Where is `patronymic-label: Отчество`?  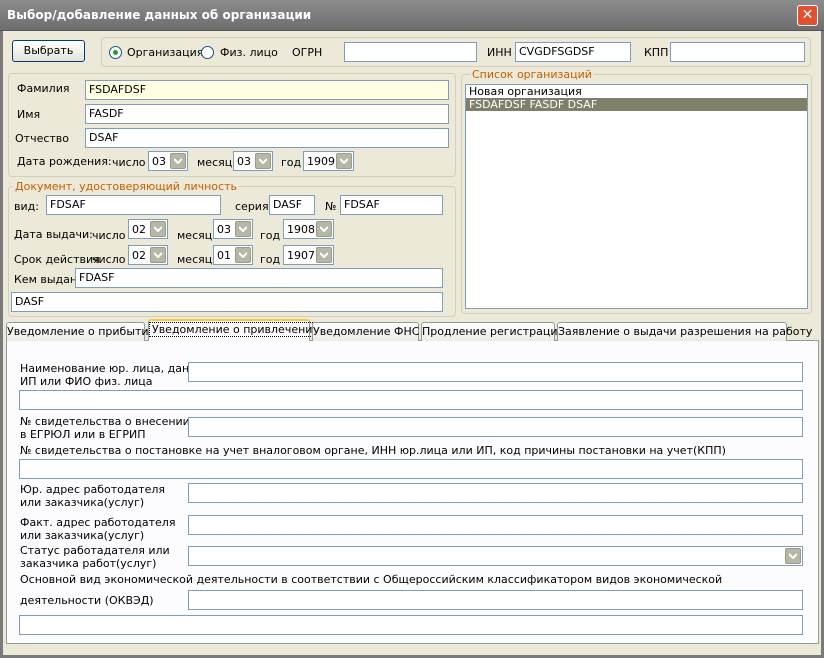
patronymic-label: Отчество is located at coordinates (42, 138).